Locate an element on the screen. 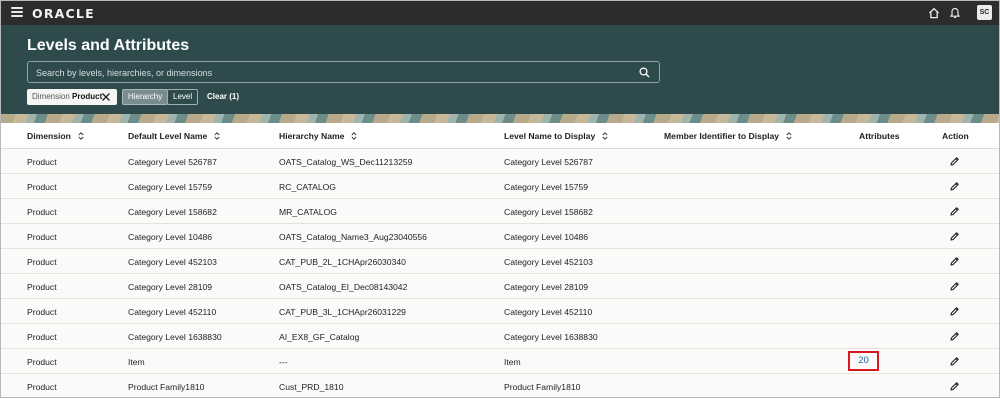 The image size is (1000, 398). cell-default-level-name: Category Level 1638830 is located at coordinates (175, 337).